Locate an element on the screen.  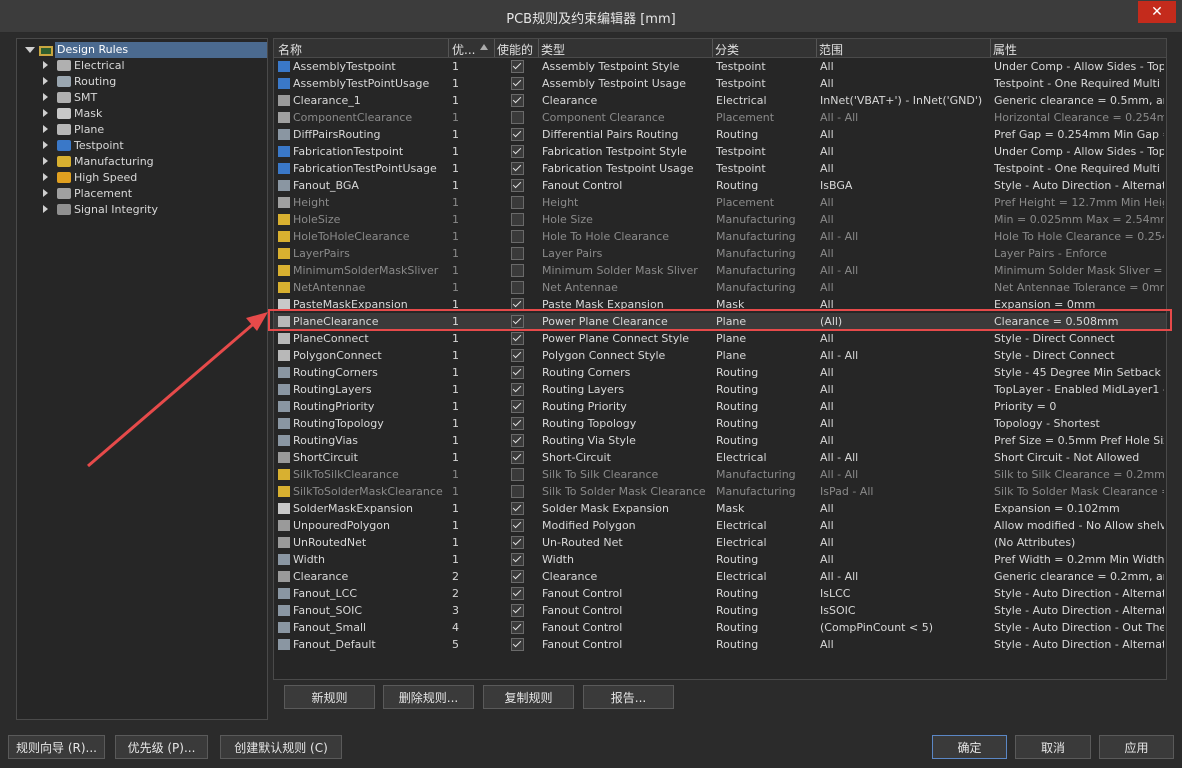
tree-item-plane: Plane is located at coordinates (141, 130).